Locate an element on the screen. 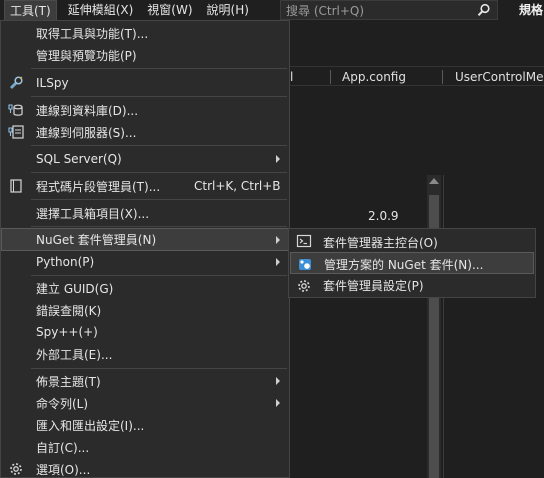 The image size is (544, 478). menu-item-snippet-manager: 程式碼片段管理員(T)... Ctrl+K, Ctrl+B is located at coordinates (145, 186).